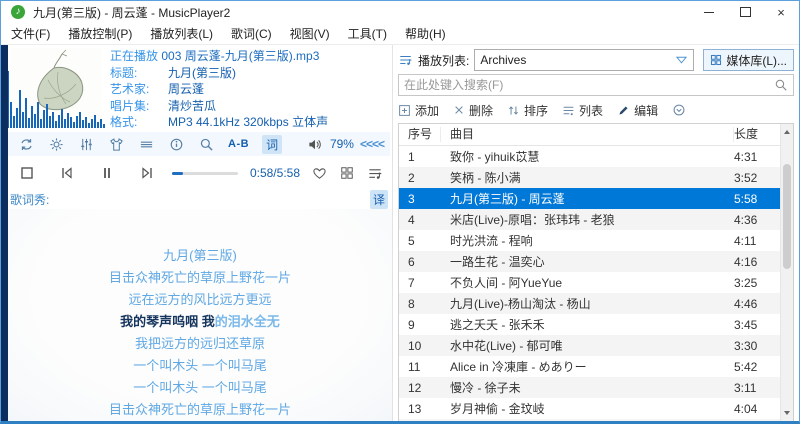  What do you see at coordinates (682, 60) in the screenshot?
I see `chevron-down-icon` at bounding box center [682, 60].